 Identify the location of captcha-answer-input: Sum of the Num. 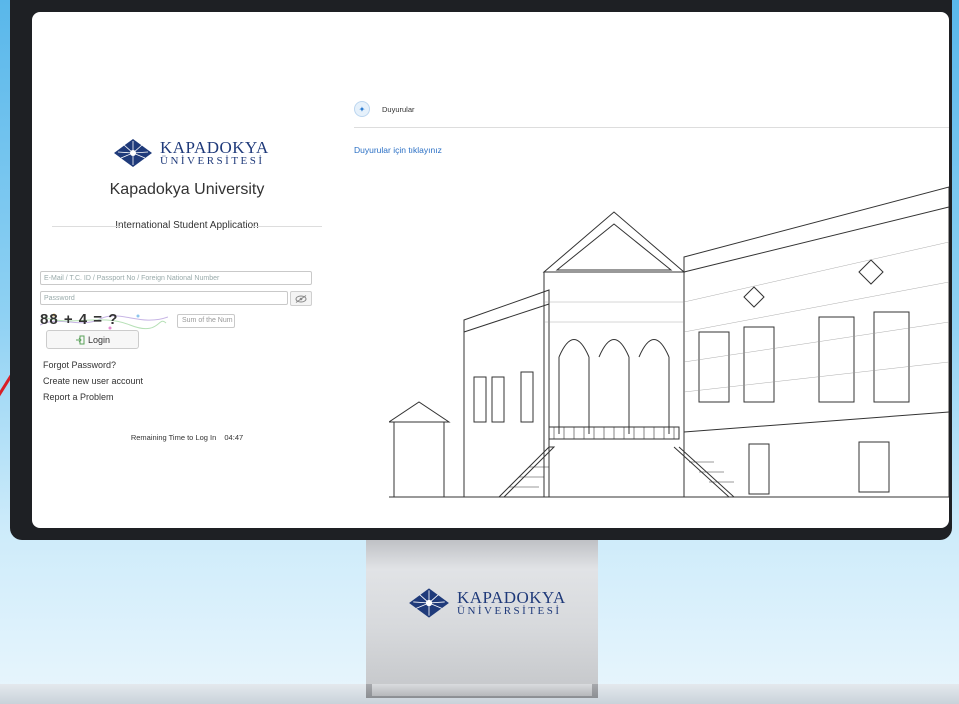
(206, 321).